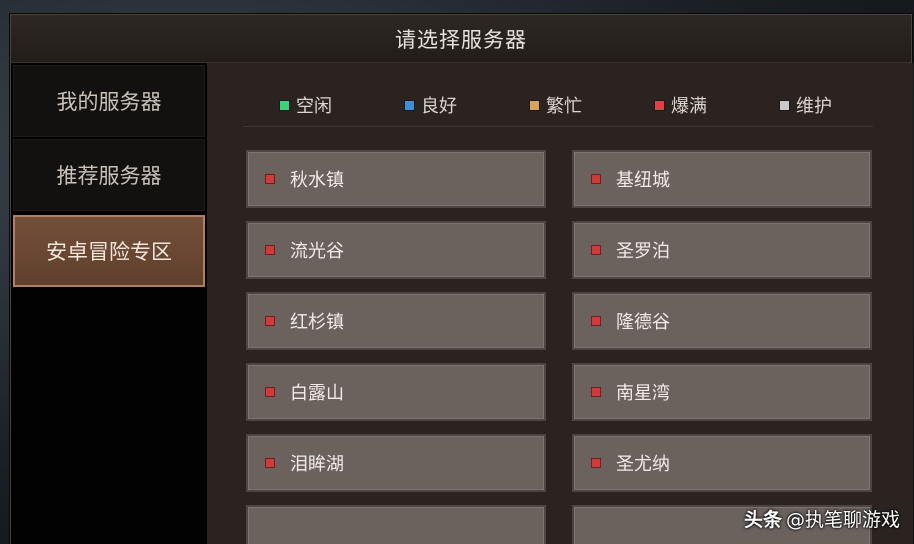 Image resolution: width=914 pixels, height=544 pixels. What do you see at coordinates (762, 520) in the screenshot?
I see `watermark-brand: 头条` at bounding box center [762, 520].